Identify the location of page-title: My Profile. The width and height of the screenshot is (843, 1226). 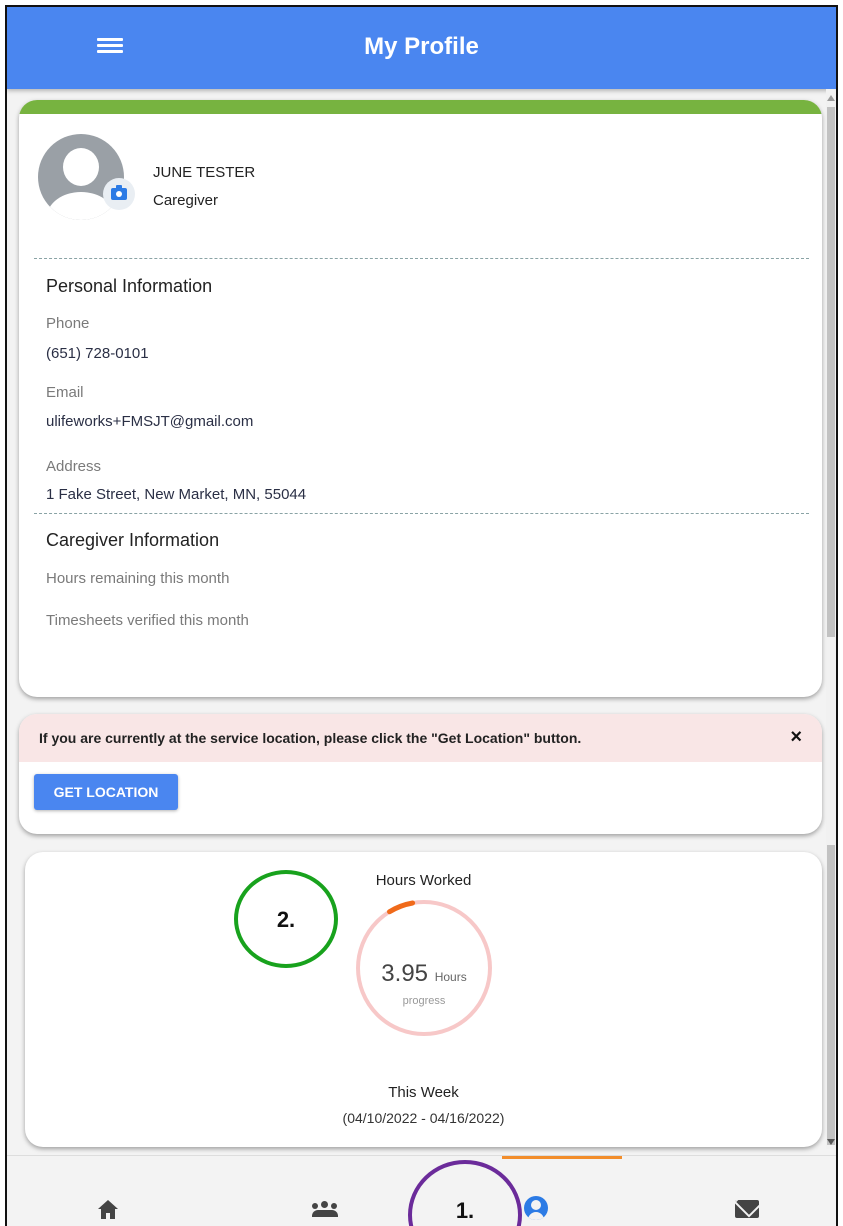
(421, 46).